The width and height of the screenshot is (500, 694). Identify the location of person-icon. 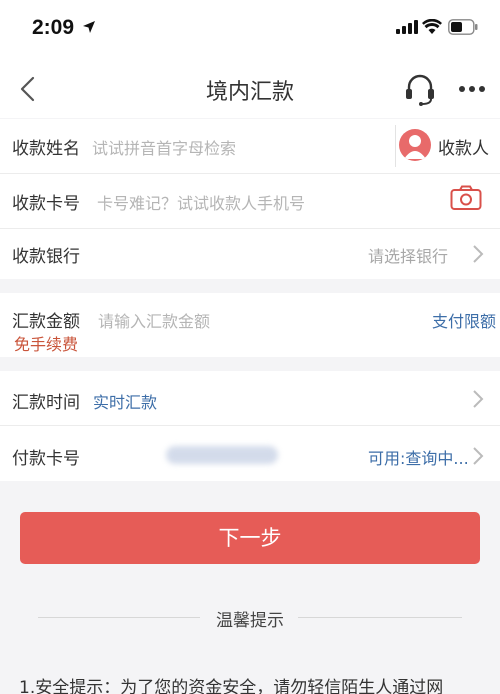
(415, 147).